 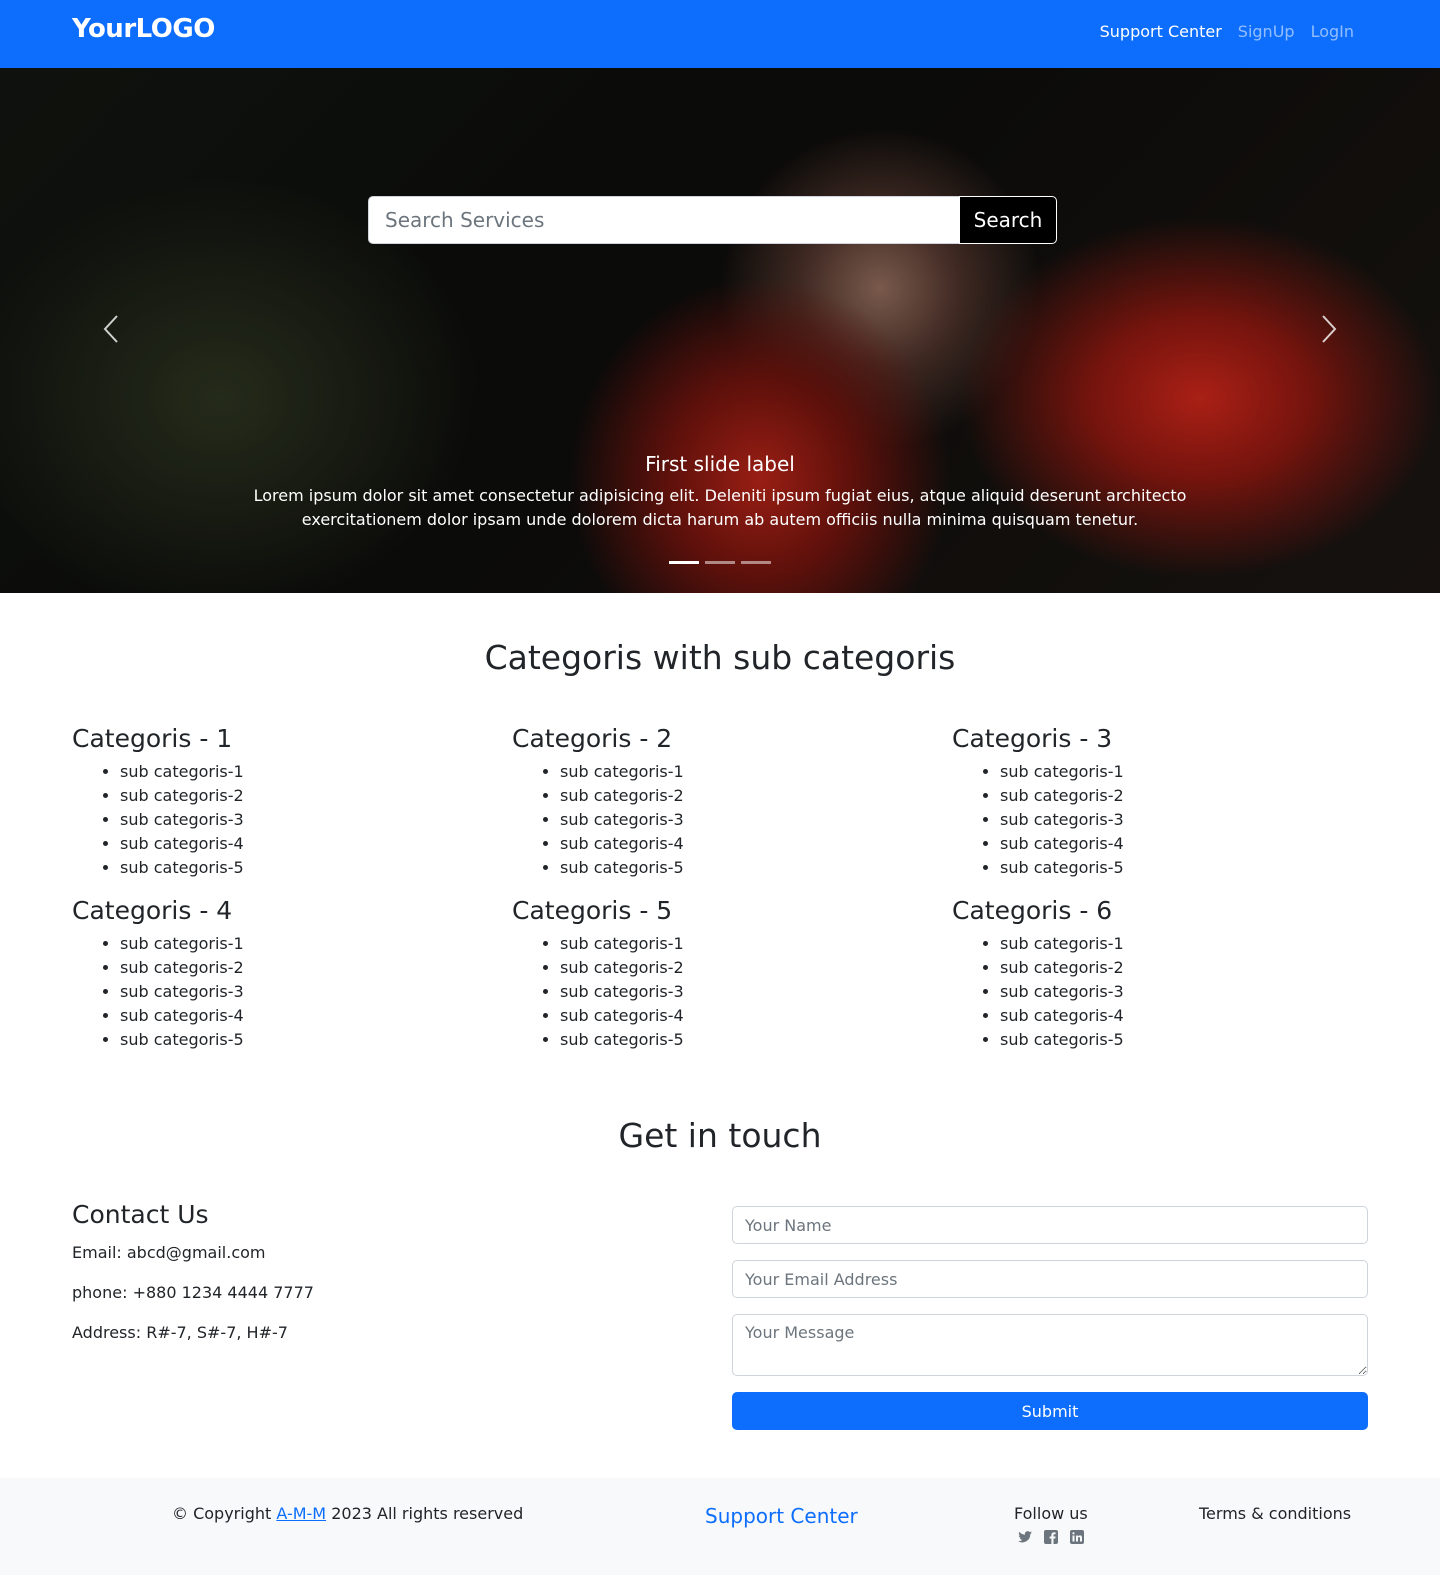 I want to click on nav-link-signup: SignUp, so click(x=1266, y=31).